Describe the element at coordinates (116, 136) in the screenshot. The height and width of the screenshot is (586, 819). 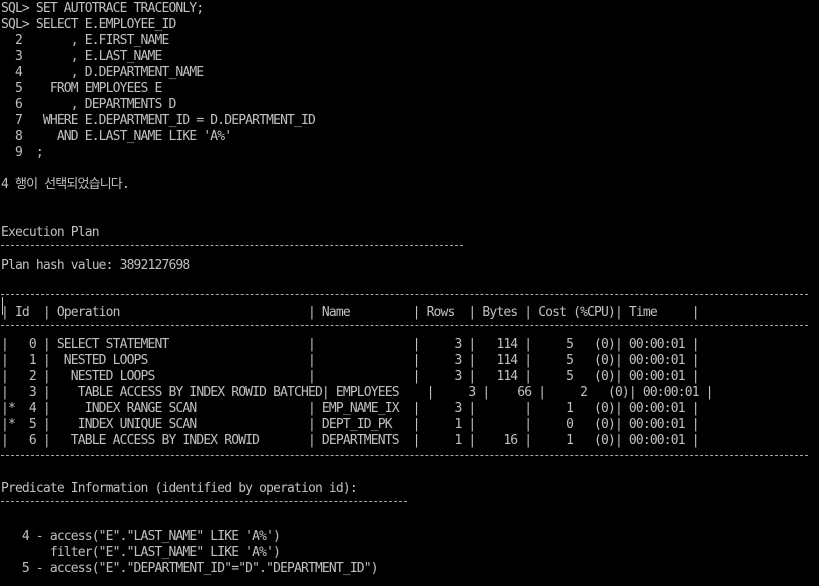
I see `sql-line: 8 AND E.LAST_NAME LIKE 'A%'` at that location.